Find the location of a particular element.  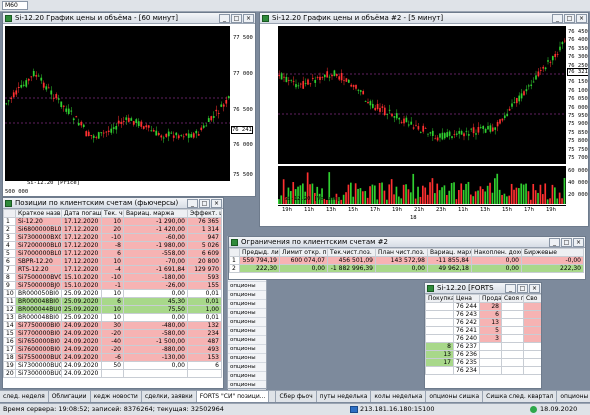

table-row: 4 Si7200000BL0 17.12.2020 -8 -1 980,00 5 026 is located at coordinates (112, 245).